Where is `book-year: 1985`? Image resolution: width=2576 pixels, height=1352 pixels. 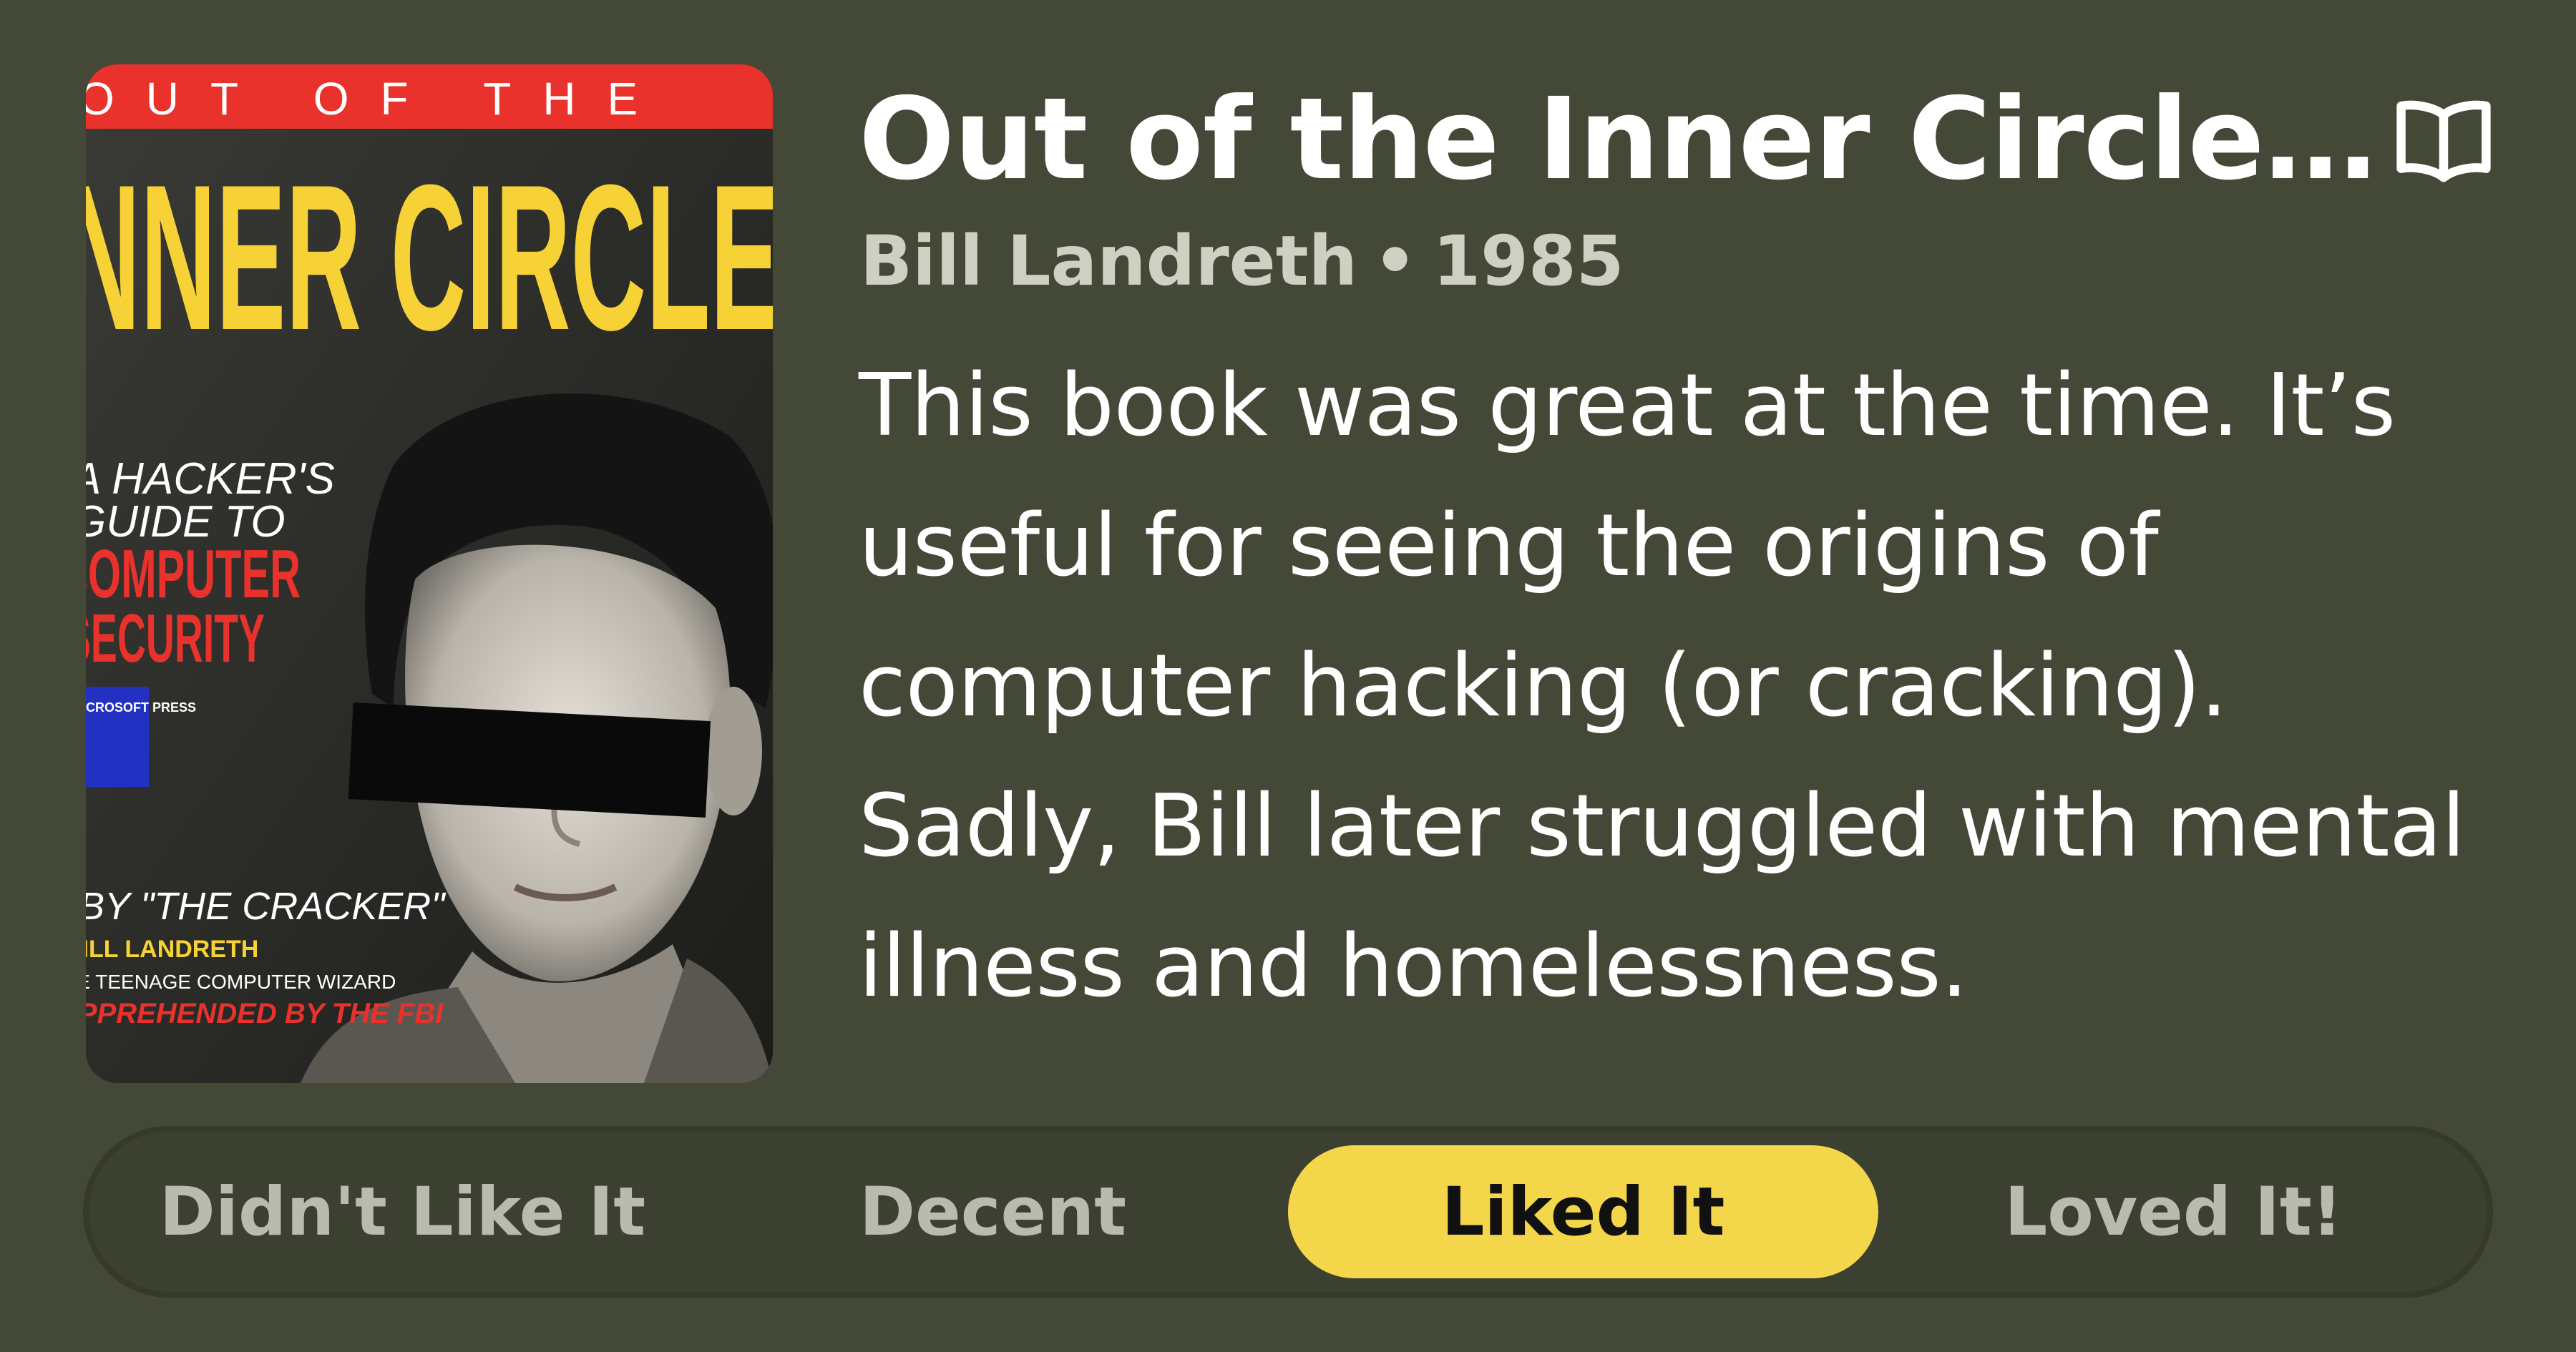 book-year: 1985 is located at coordinates (1529, 261).